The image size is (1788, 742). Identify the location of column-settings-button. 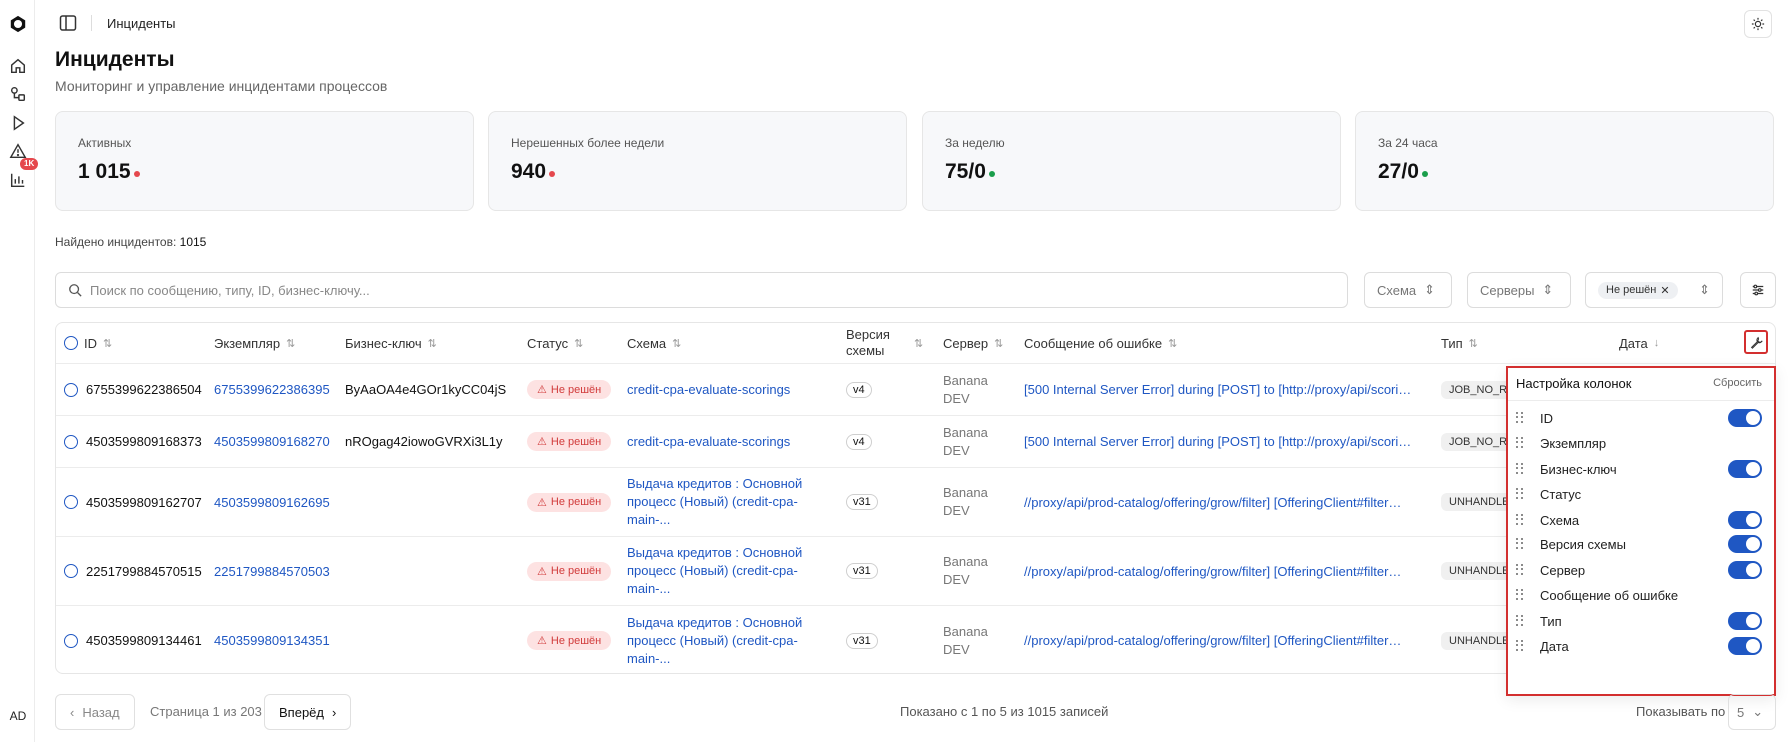
(1756, 342).